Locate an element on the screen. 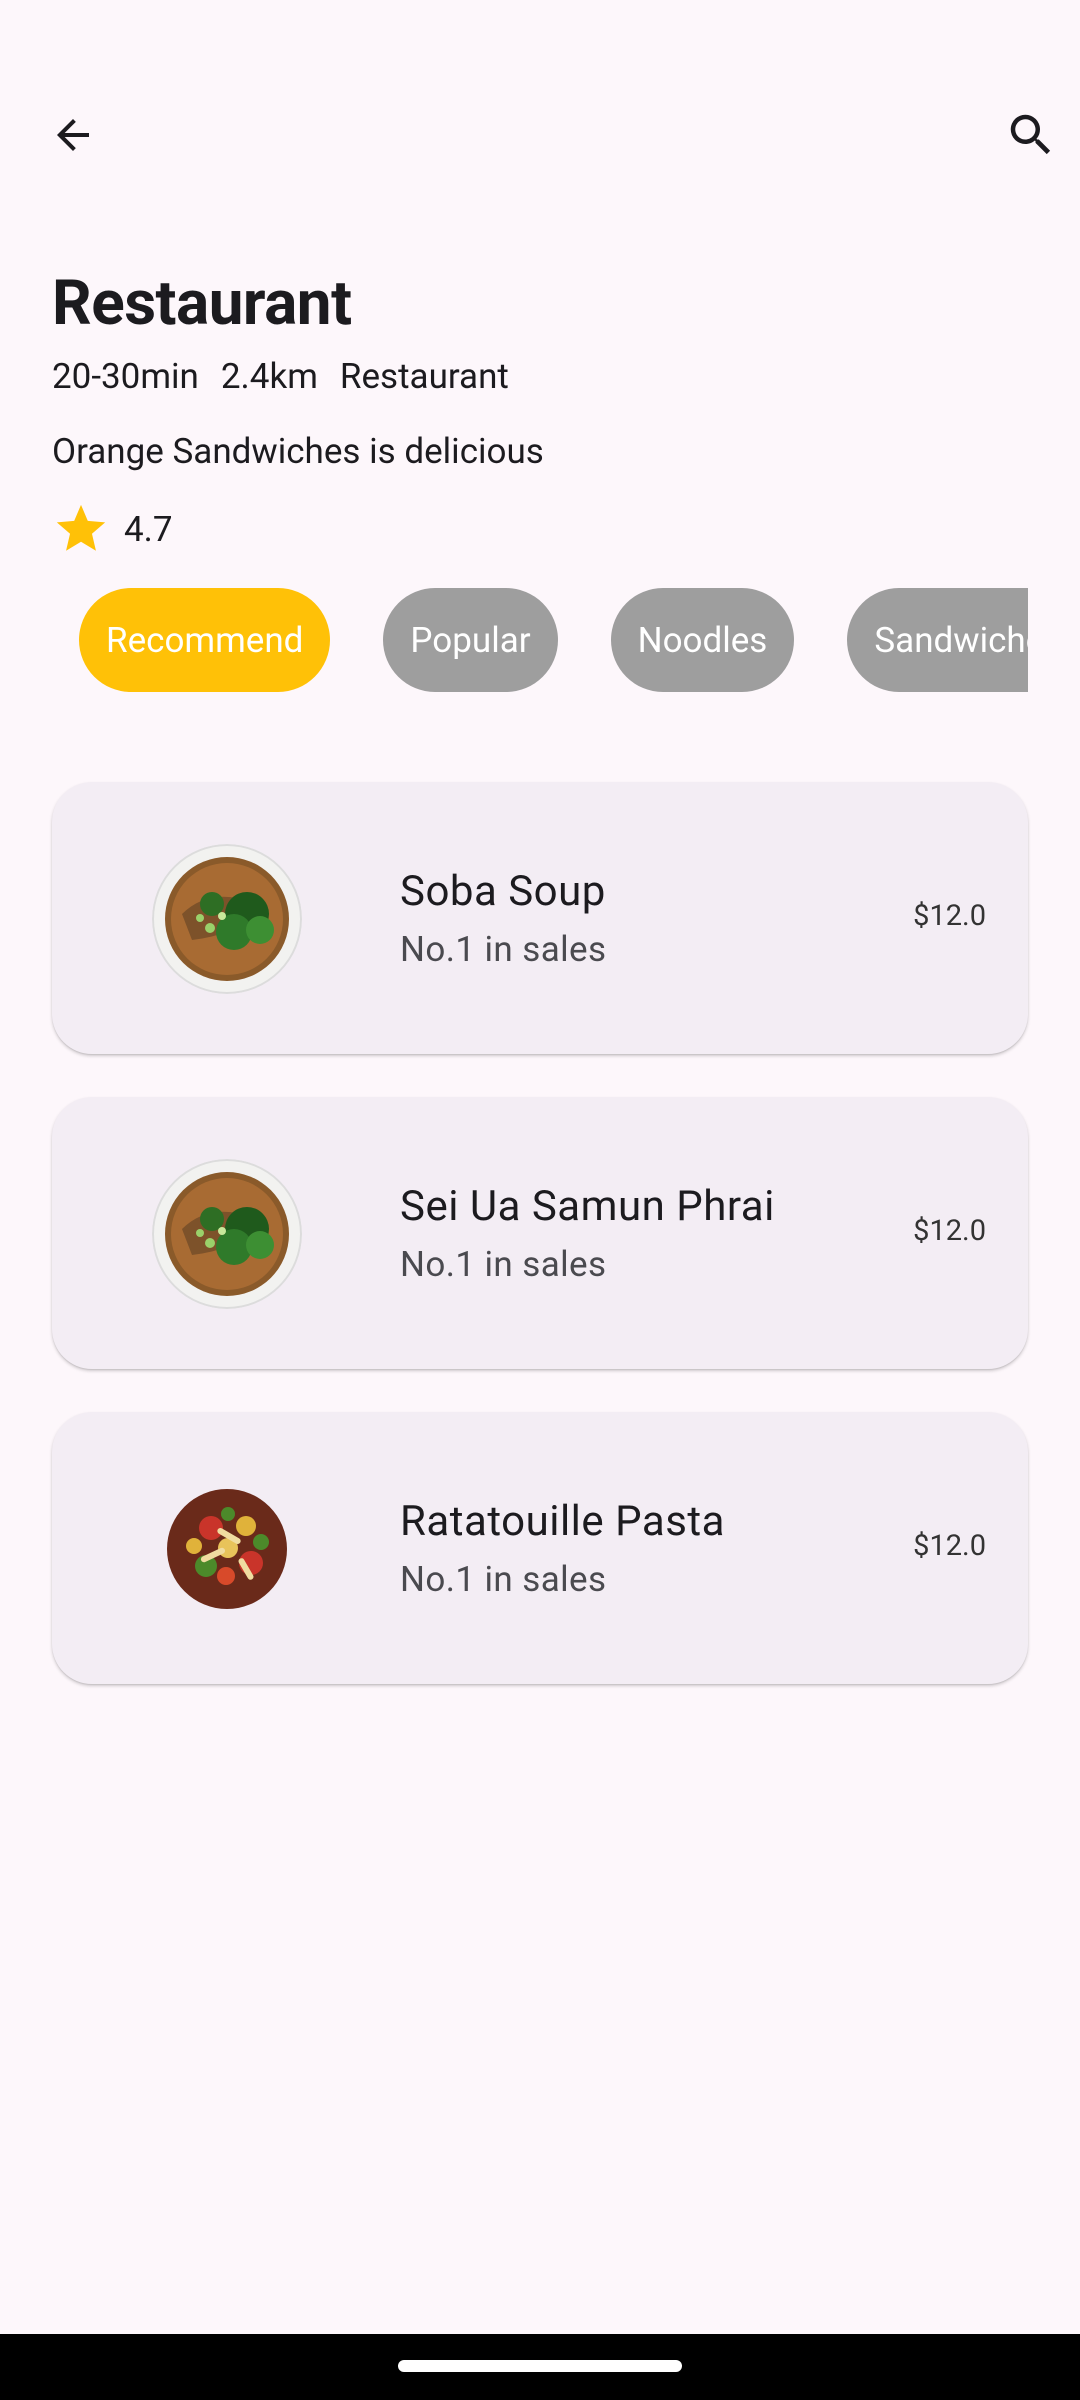 The image size is (1080, 2400). delivery-time: 20-30min is located at coordinates (125, 376).